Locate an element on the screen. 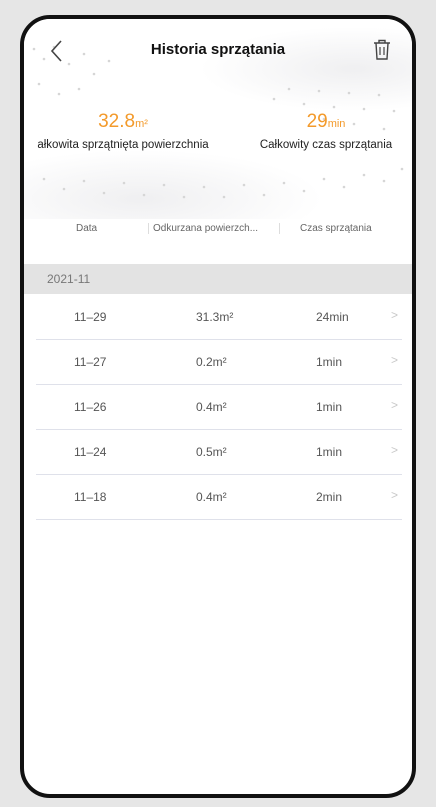 This screenshot has width=436, height=807. record-date: 11–29 is located at coordinates (90, 317).